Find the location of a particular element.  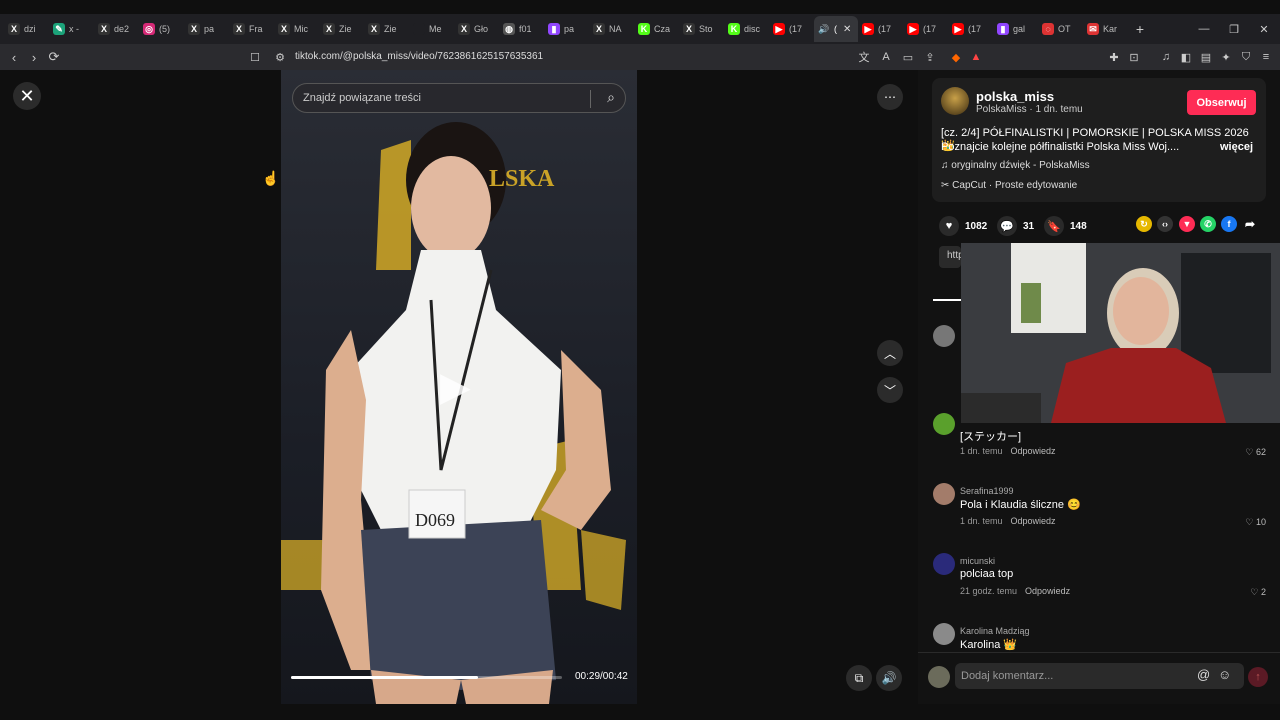

bookmark-icon: ☐ is located at coordinates (255, 57).